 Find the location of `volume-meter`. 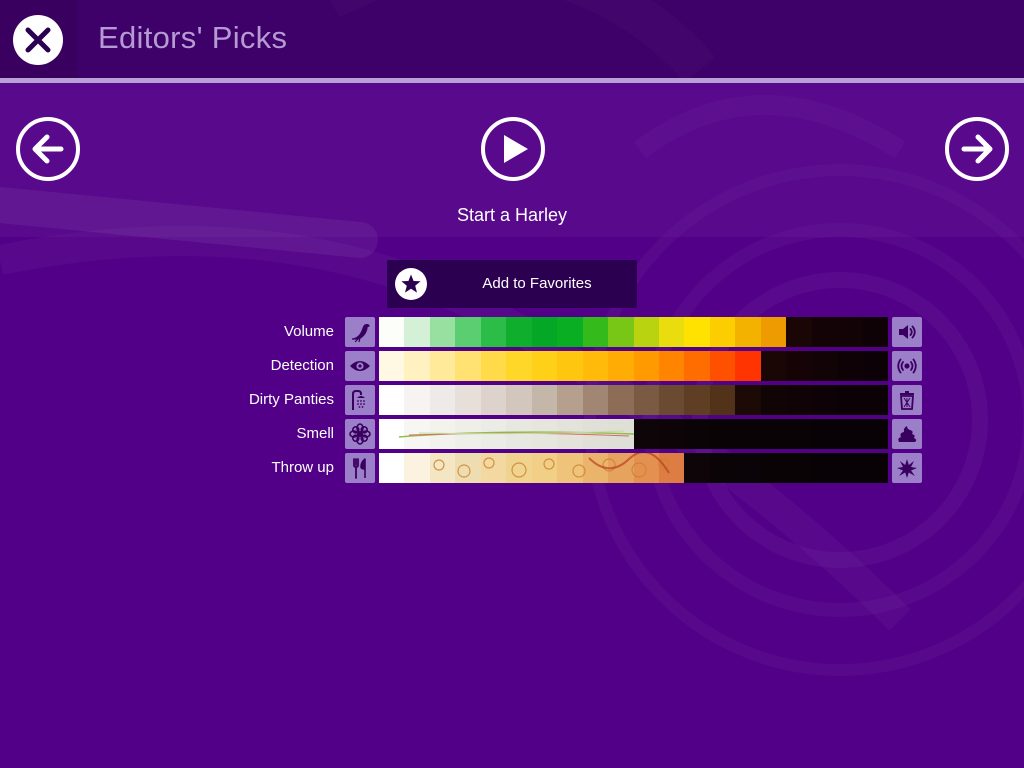

volume-meter is located at coordinates (633, 332).